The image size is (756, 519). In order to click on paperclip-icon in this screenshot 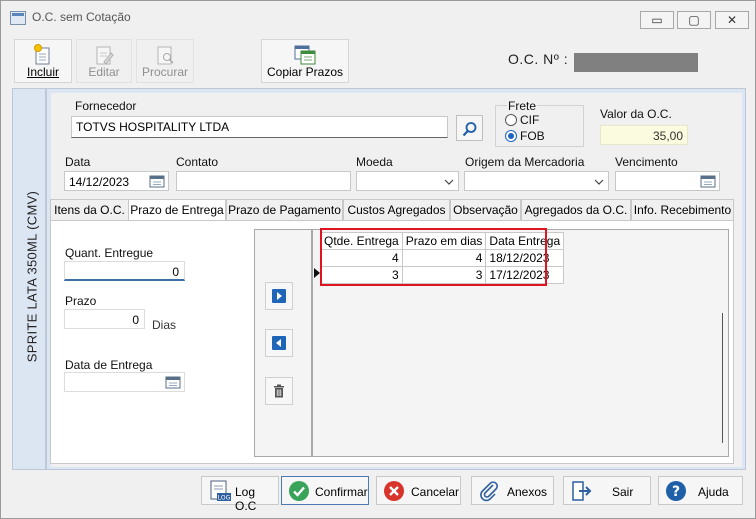, I will do `click(489, 491)`.